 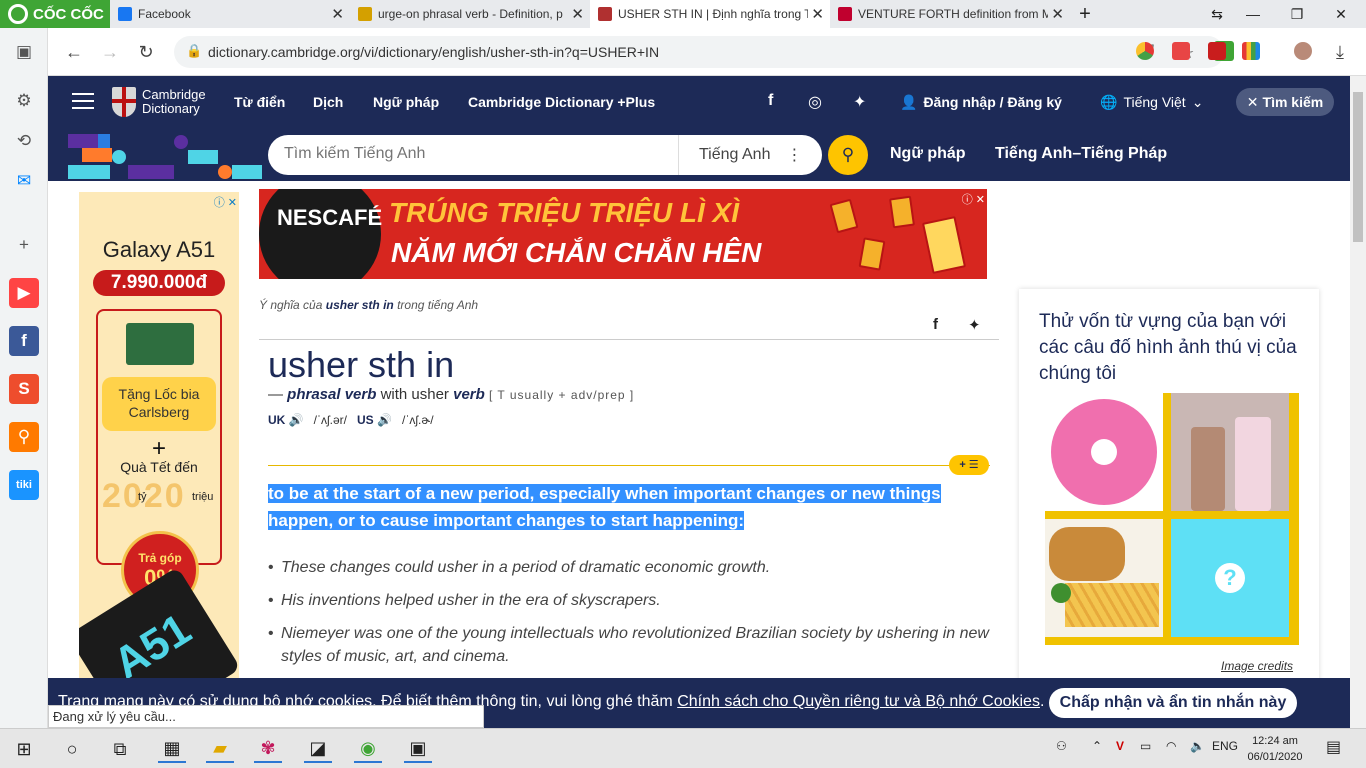 I want to click on search-button: ⚲, so click(x=848, y=155).